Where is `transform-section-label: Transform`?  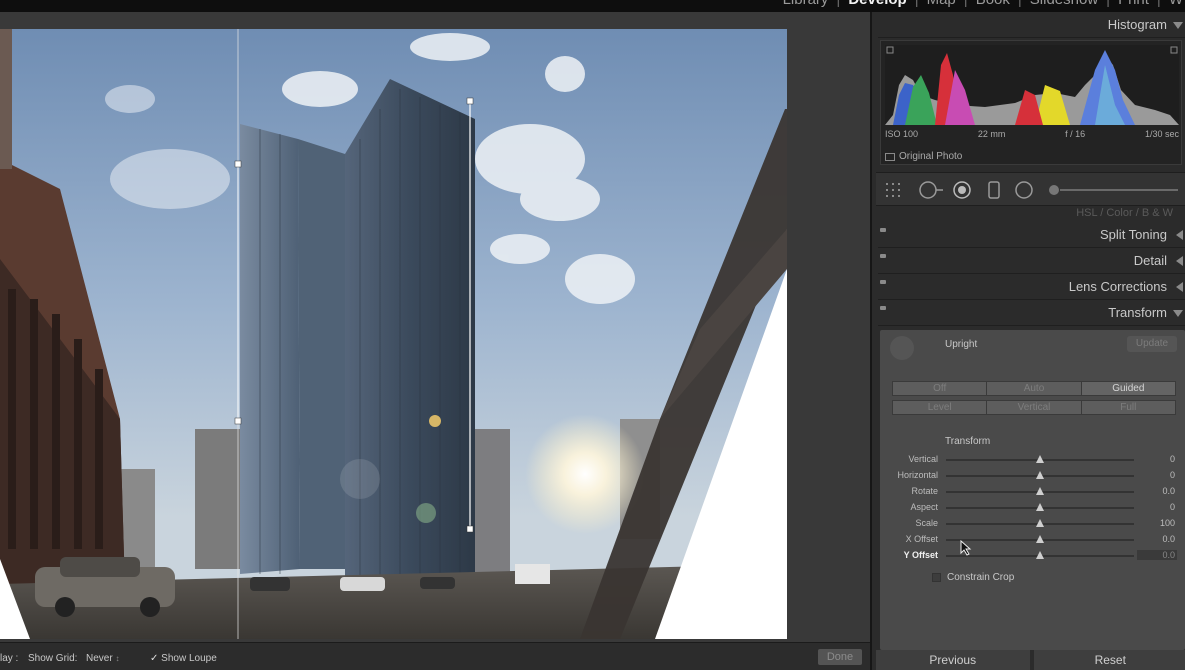
transform-section-label: Transform is located at coordinates (968, 441).